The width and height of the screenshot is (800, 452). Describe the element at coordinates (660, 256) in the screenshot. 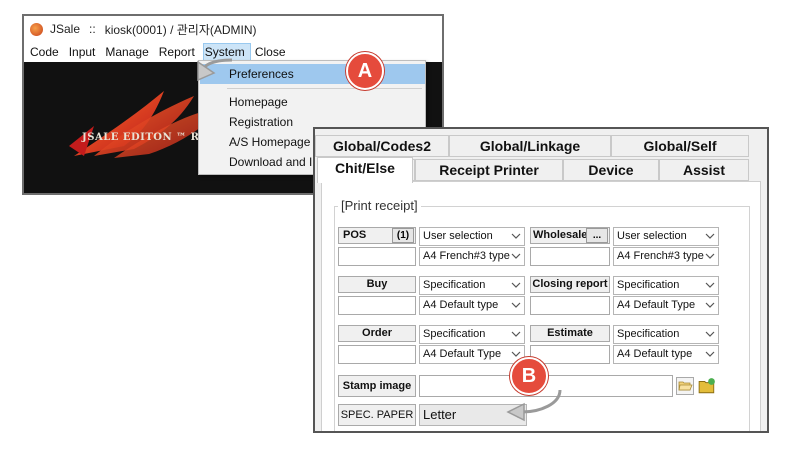

I see `wholesale-select-2-value: A4 French#3 type` at that location.